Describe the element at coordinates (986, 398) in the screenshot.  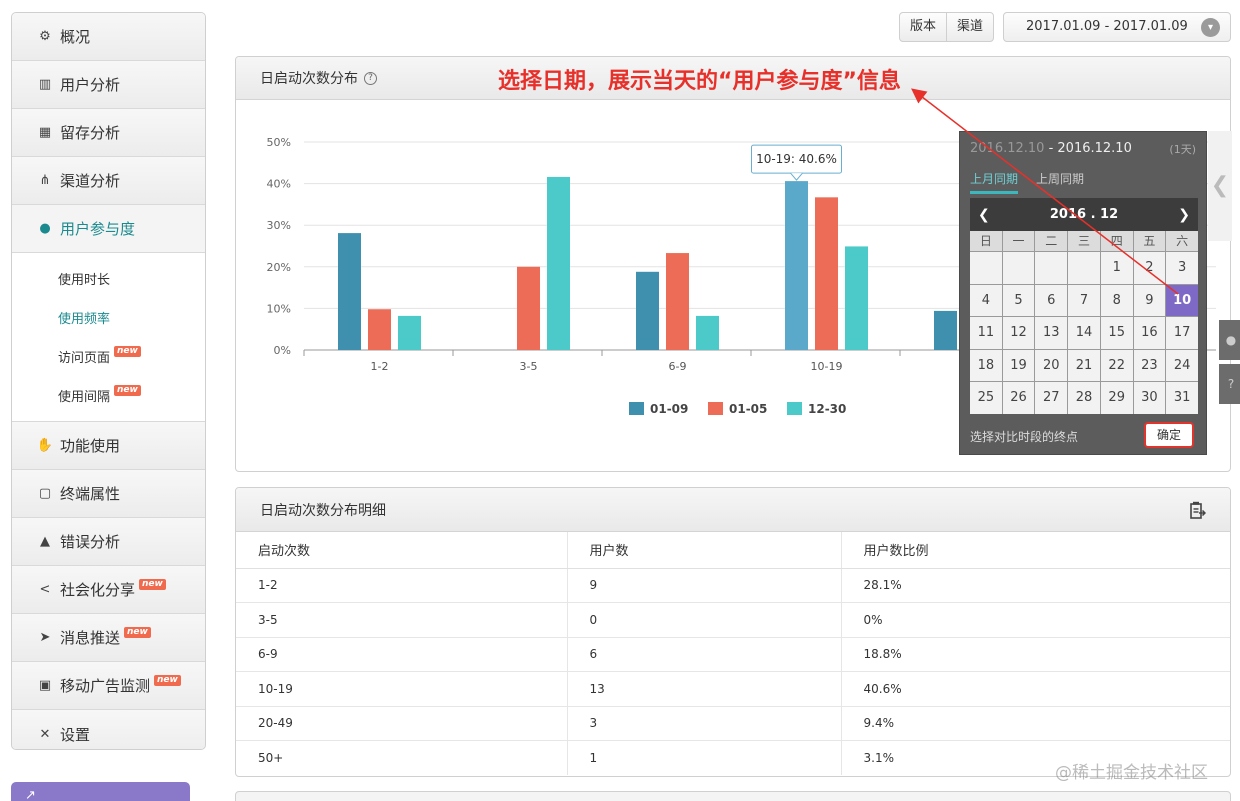
I see `calendar-day: 25` at that location.